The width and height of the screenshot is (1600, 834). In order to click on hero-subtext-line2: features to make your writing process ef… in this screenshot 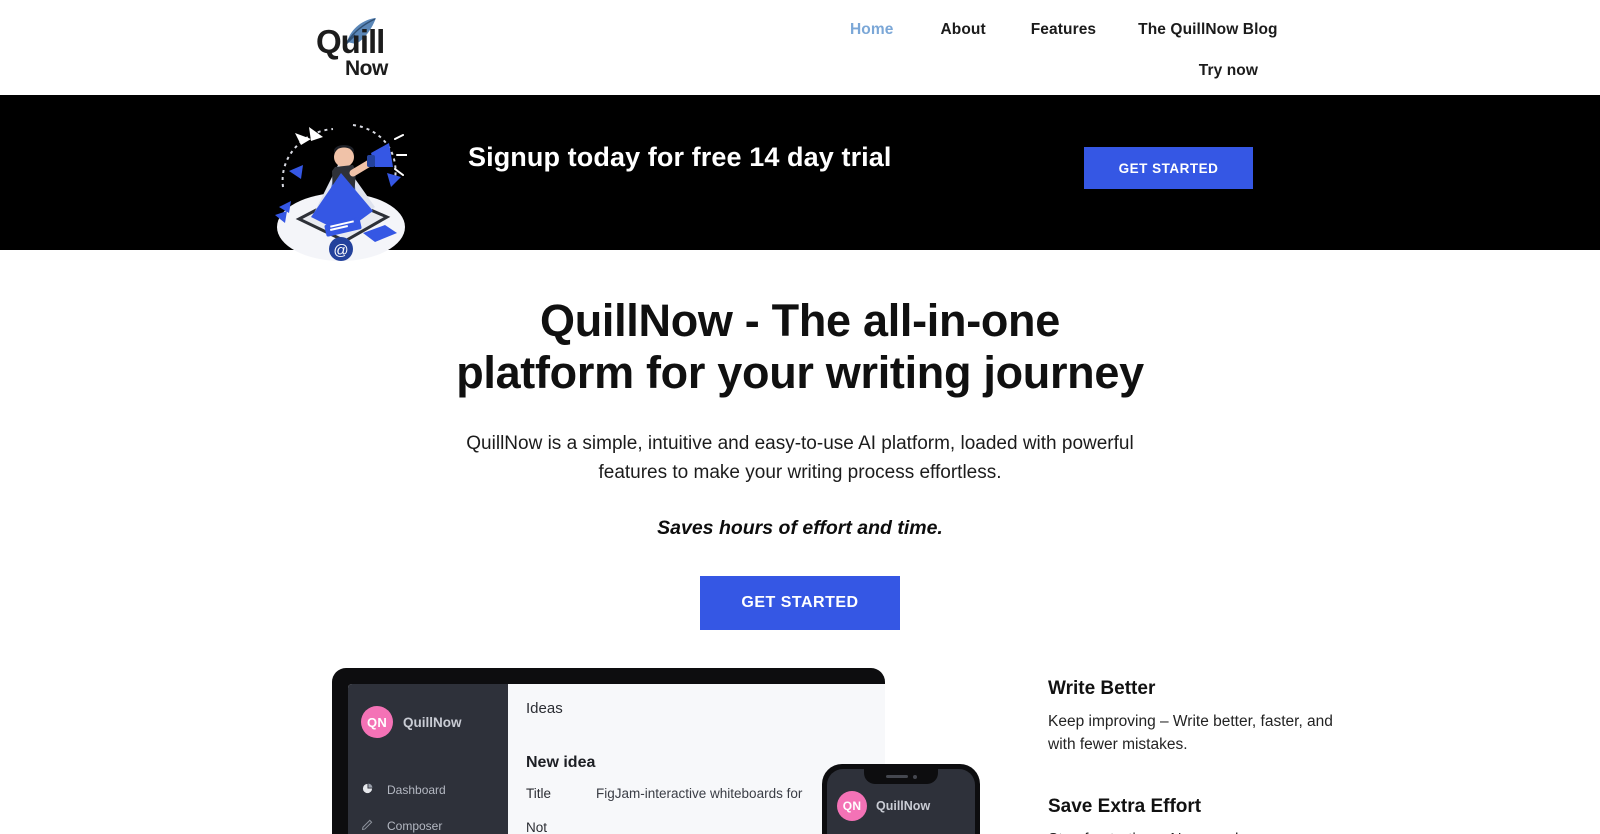, I will do `click(800, 472)`.